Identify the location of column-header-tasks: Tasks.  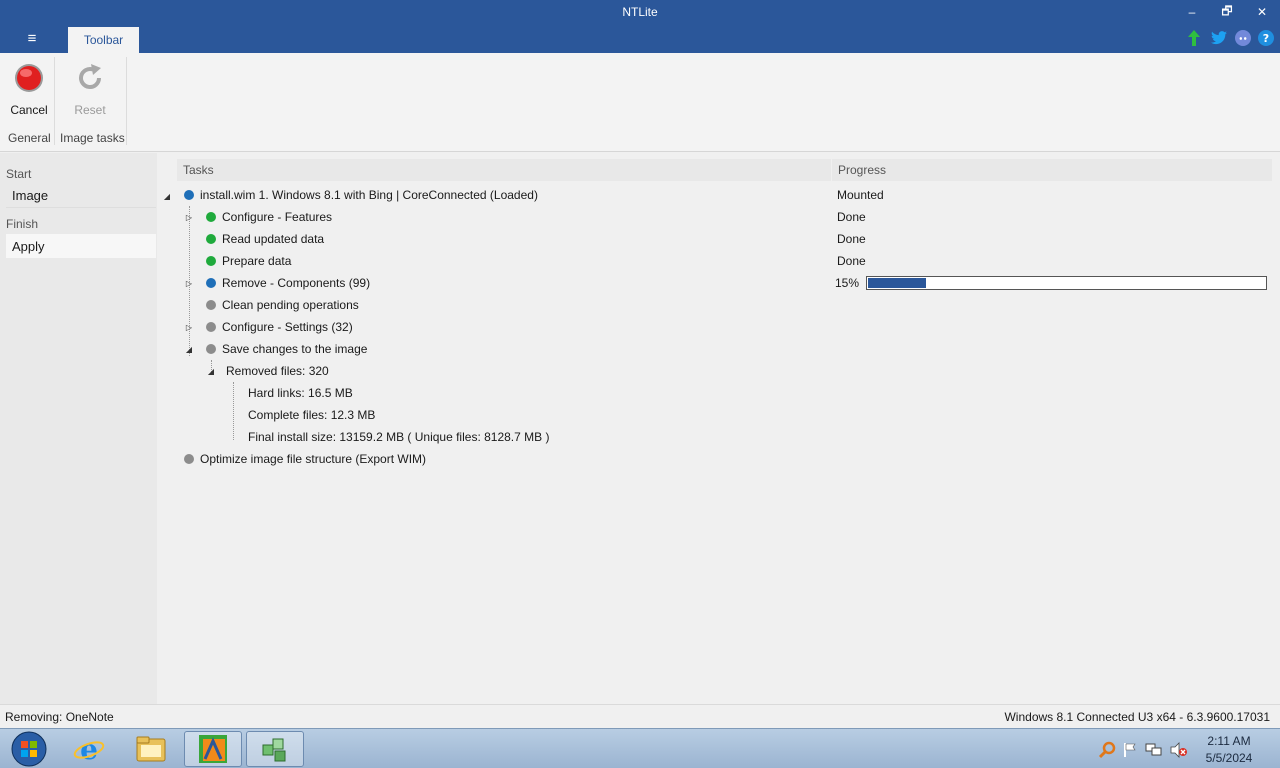
(504, 170).